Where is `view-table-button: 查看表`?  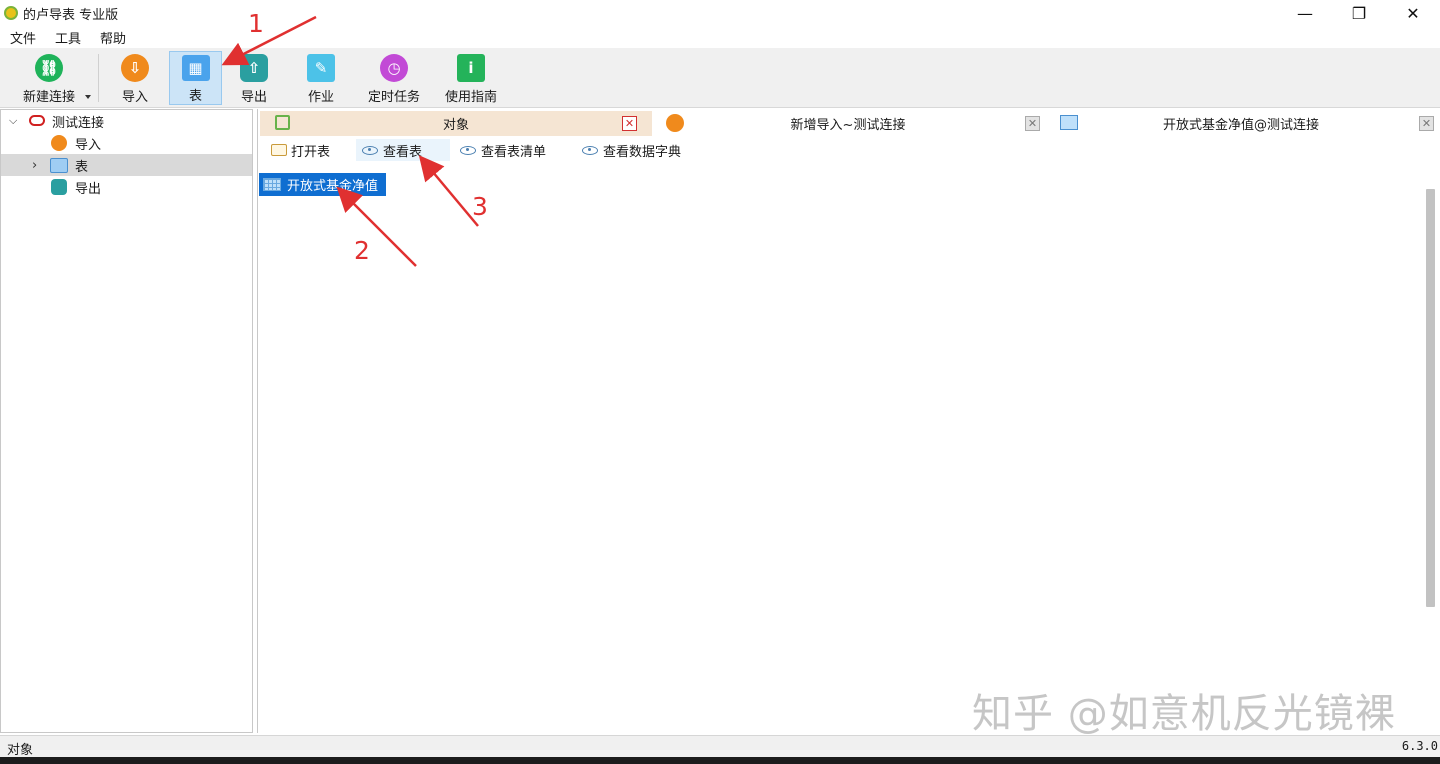
view-table-button: 查看表 is located at coordinates (403, 150).